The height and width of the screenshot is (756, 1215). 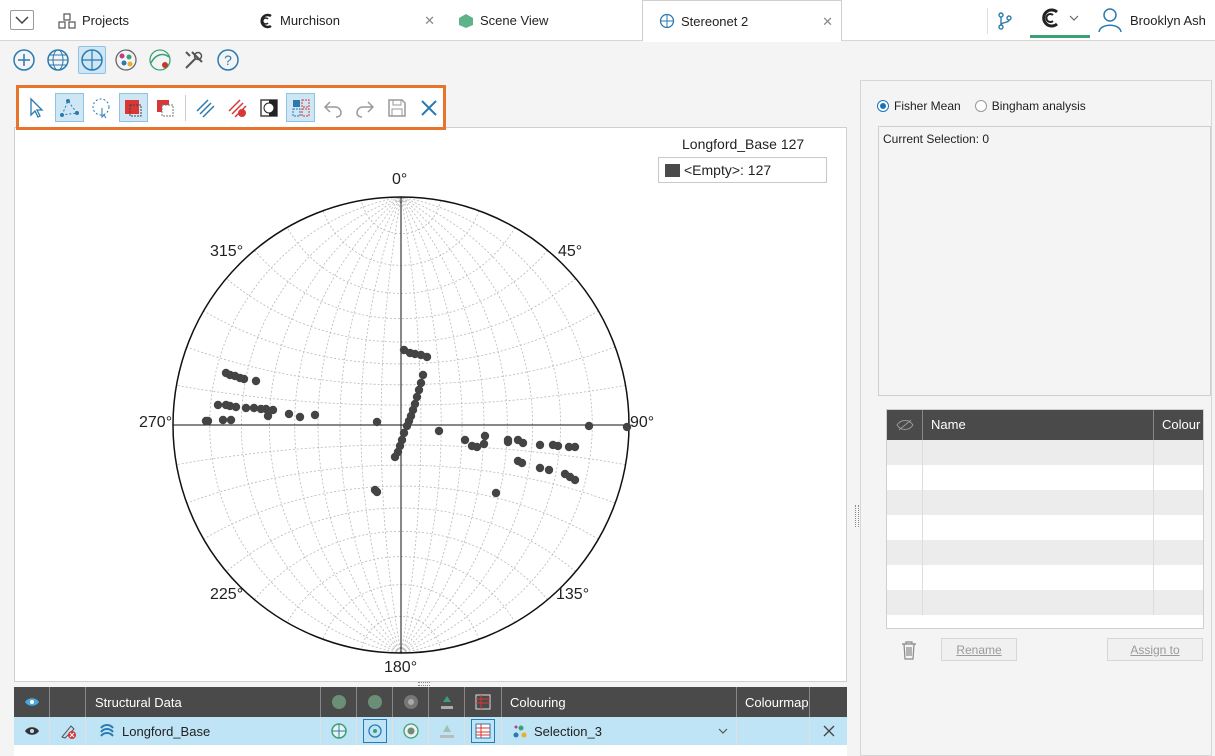 I want to click on assign-button: Assign to, so click(x=1155, y=649).